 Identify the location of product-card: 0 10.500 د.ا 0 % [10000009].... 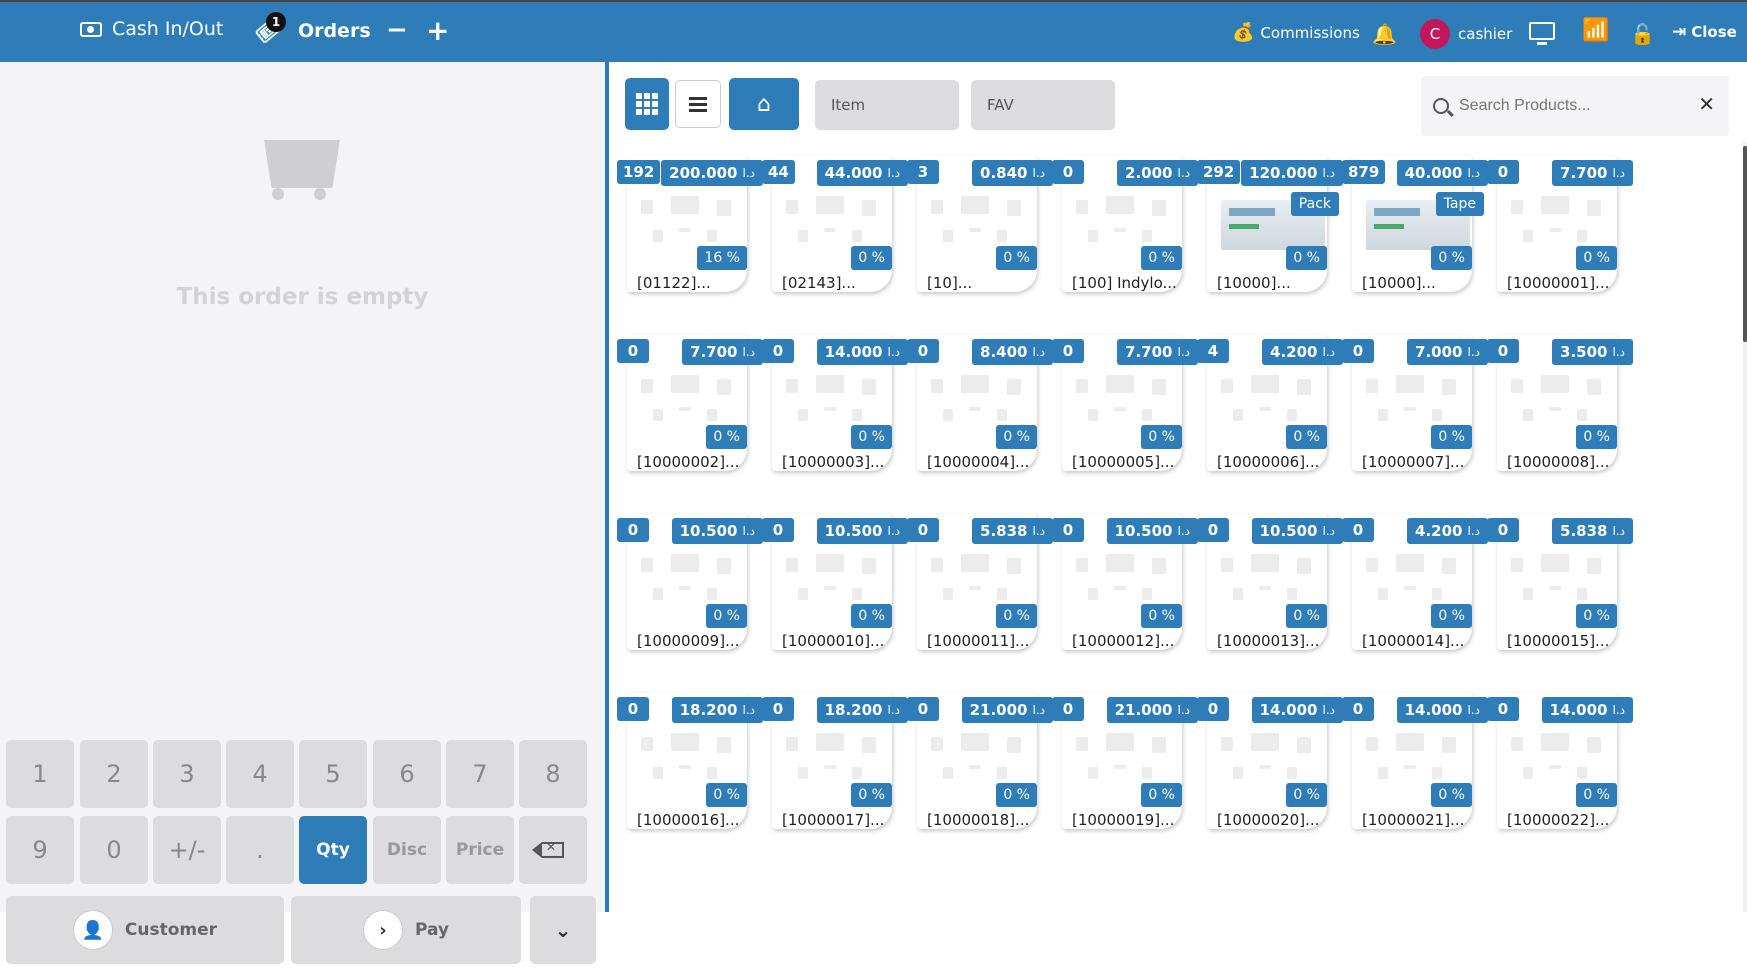
(690, 580).